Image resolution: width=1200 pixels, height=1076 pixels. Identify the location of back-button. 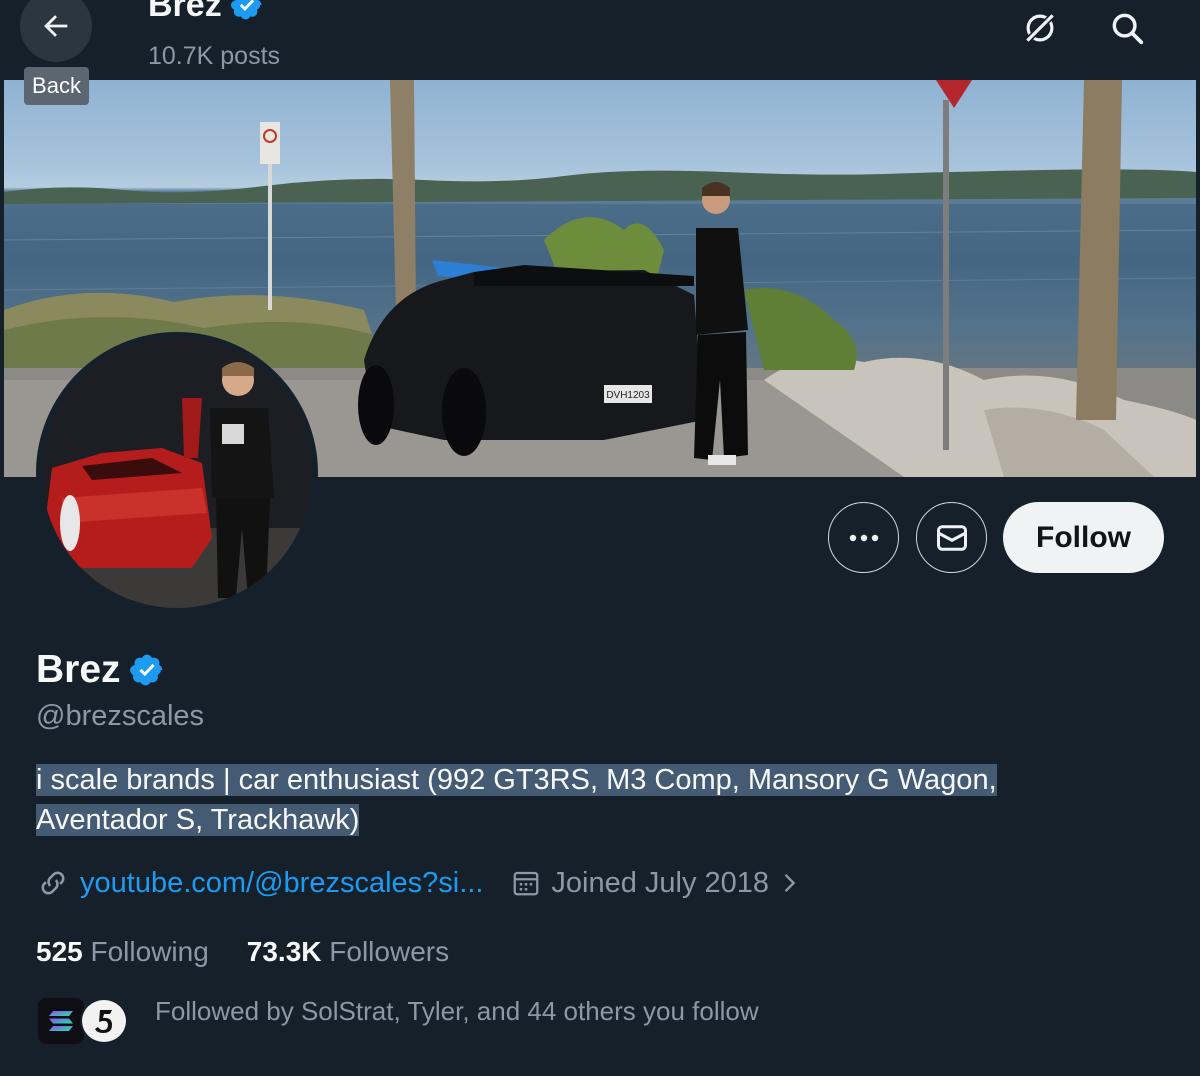
(56, 31).